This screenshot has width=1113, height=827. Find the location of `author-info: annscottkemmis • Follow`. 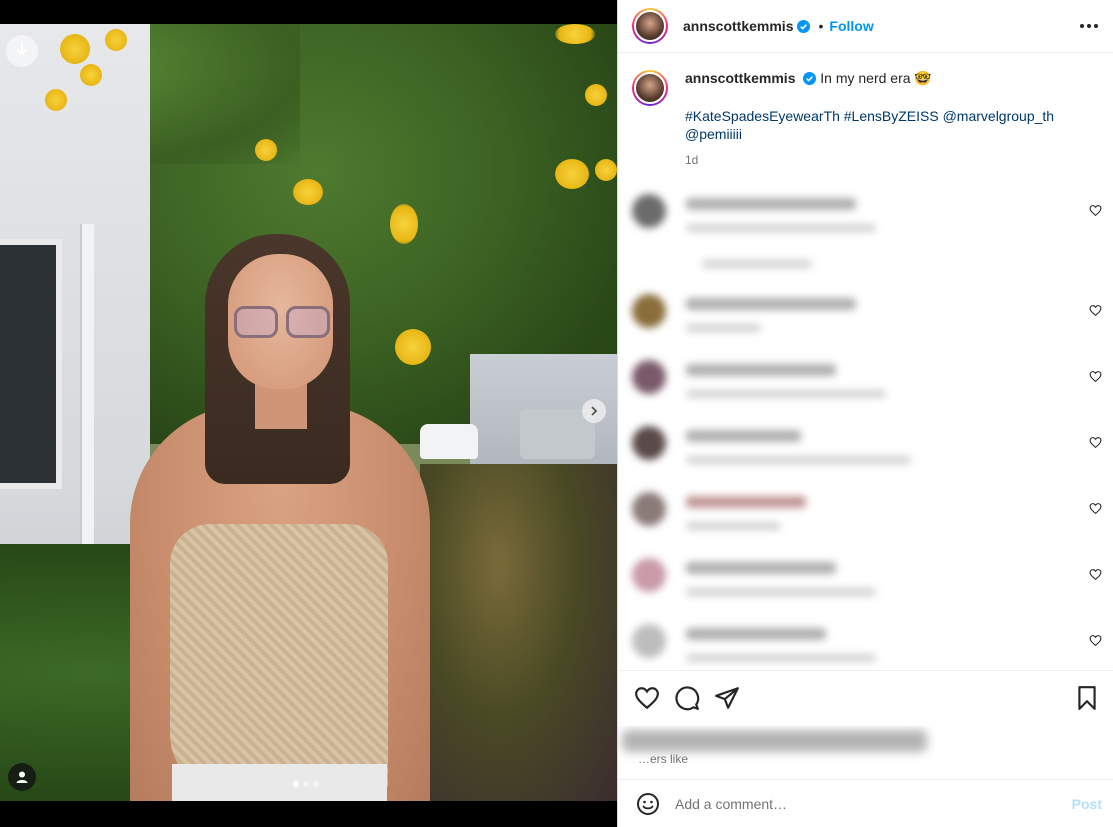

author-info: annscottkemmis • Follow is located at coordinates (778, 26).